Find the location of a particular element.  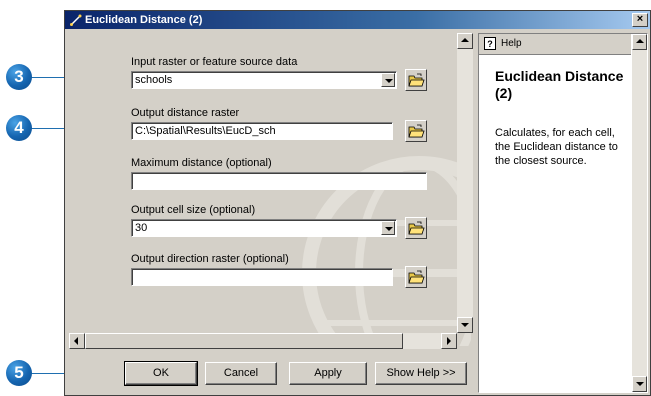

callout-5-badge: 5 is located at coordinates (19, 373).